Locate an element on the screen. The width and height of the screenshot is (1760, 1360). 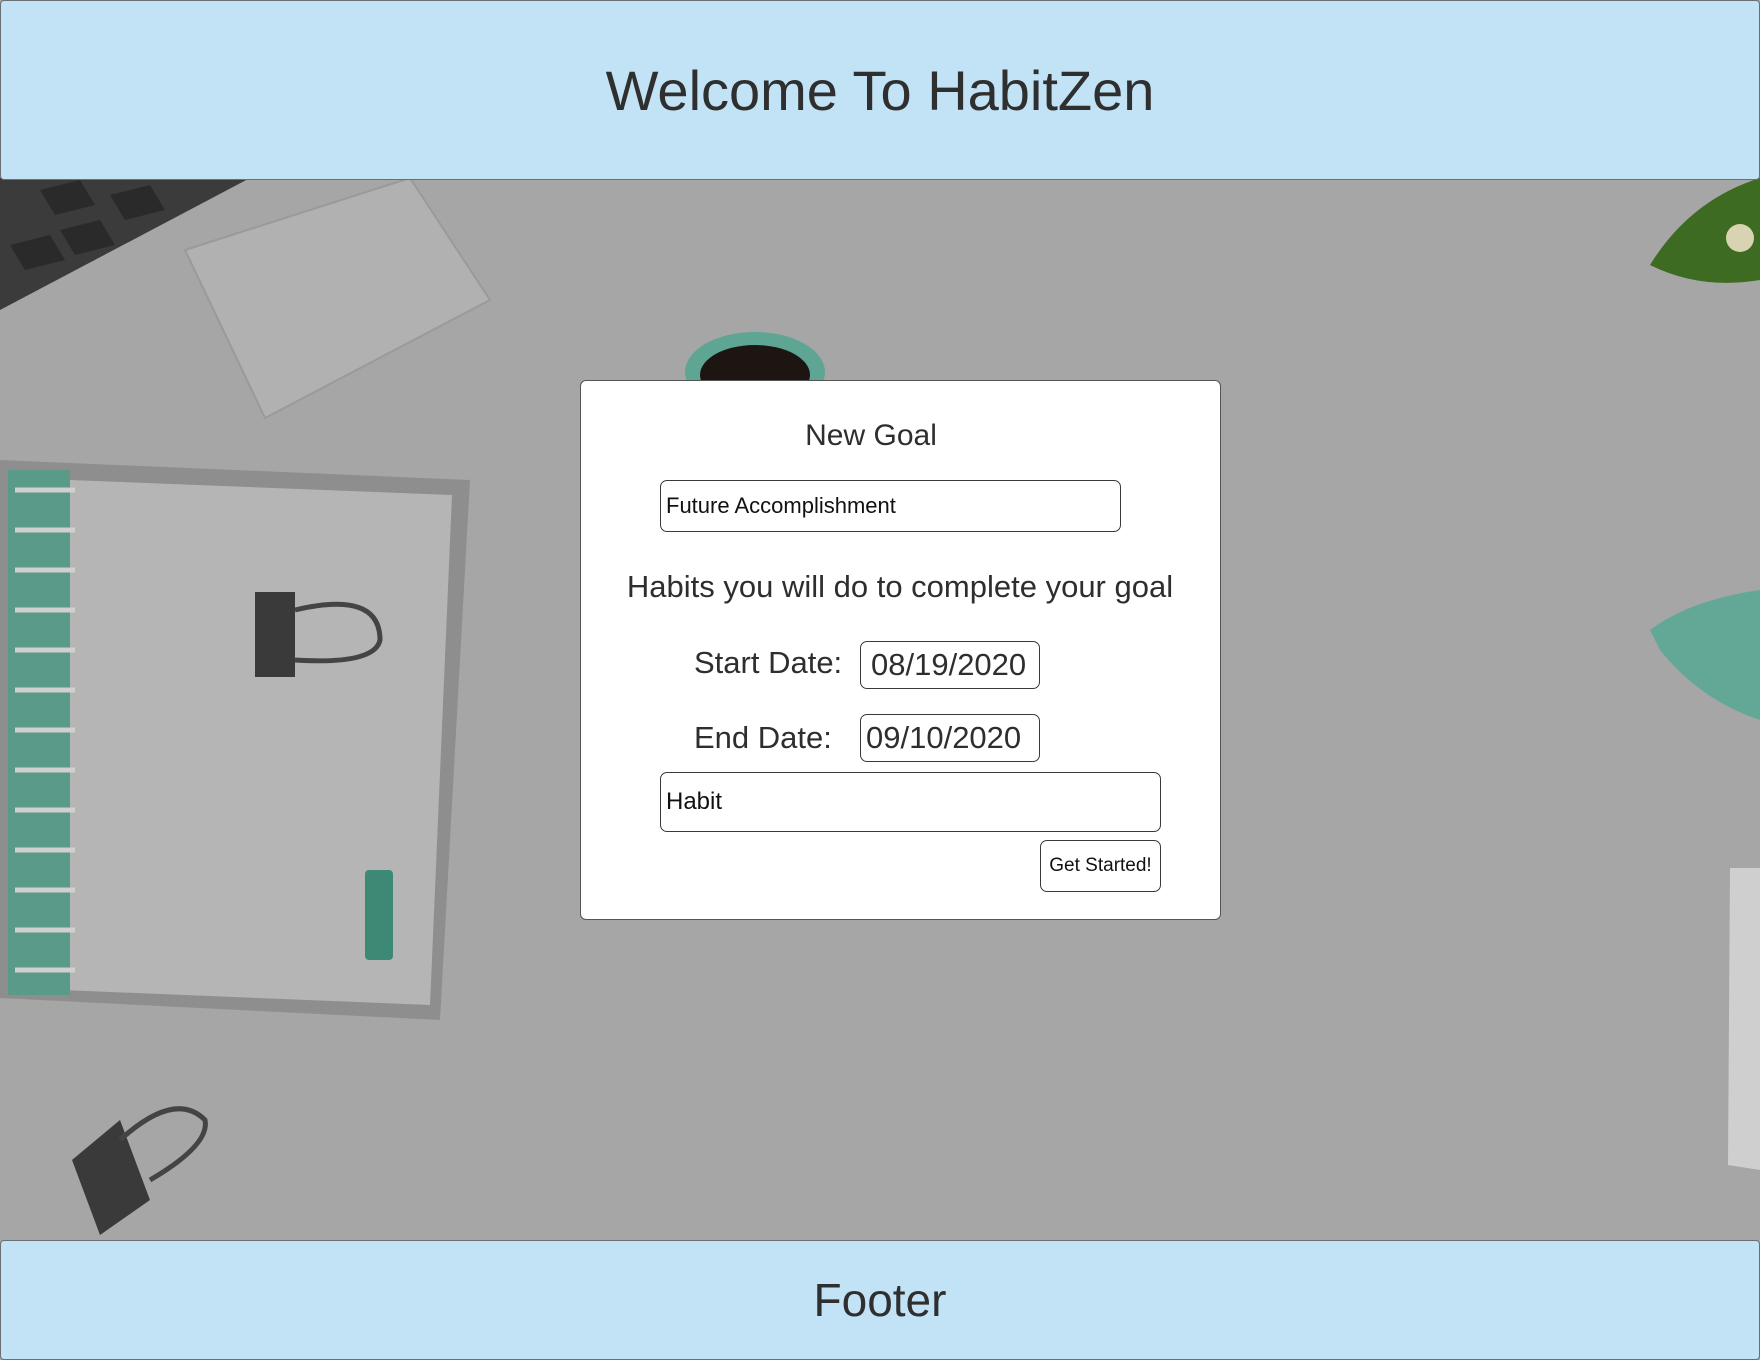
footer-text: Footer is located at coordinates (880, 1300).